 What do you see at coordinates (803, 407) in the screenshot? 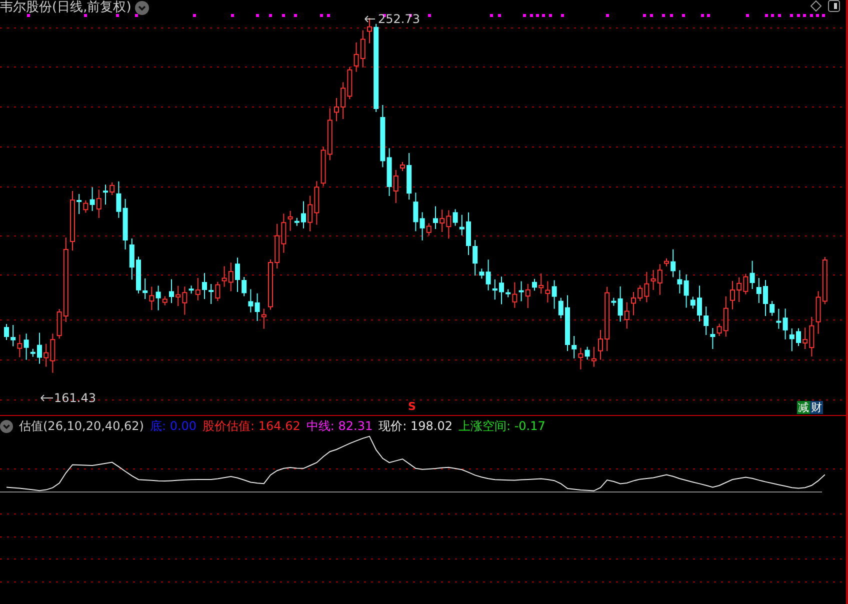
I see `status-tag: 减` at bounding box center [803, 407].